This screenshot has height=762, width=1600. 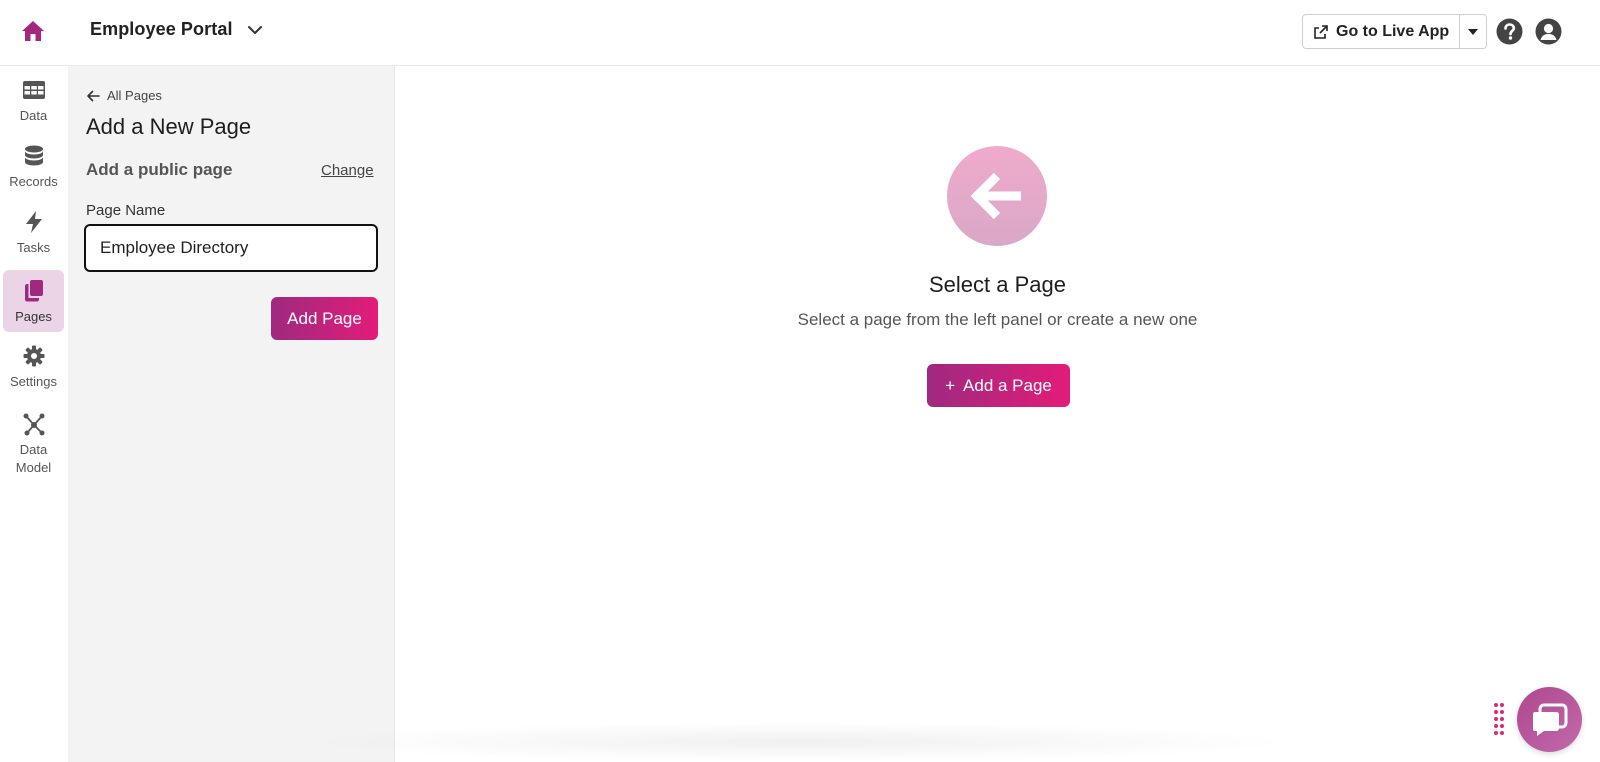 What do you see at coordinates (1548, 31) in the screenshot?
I see `user-account-icon` at bounding box center [1548, 31].